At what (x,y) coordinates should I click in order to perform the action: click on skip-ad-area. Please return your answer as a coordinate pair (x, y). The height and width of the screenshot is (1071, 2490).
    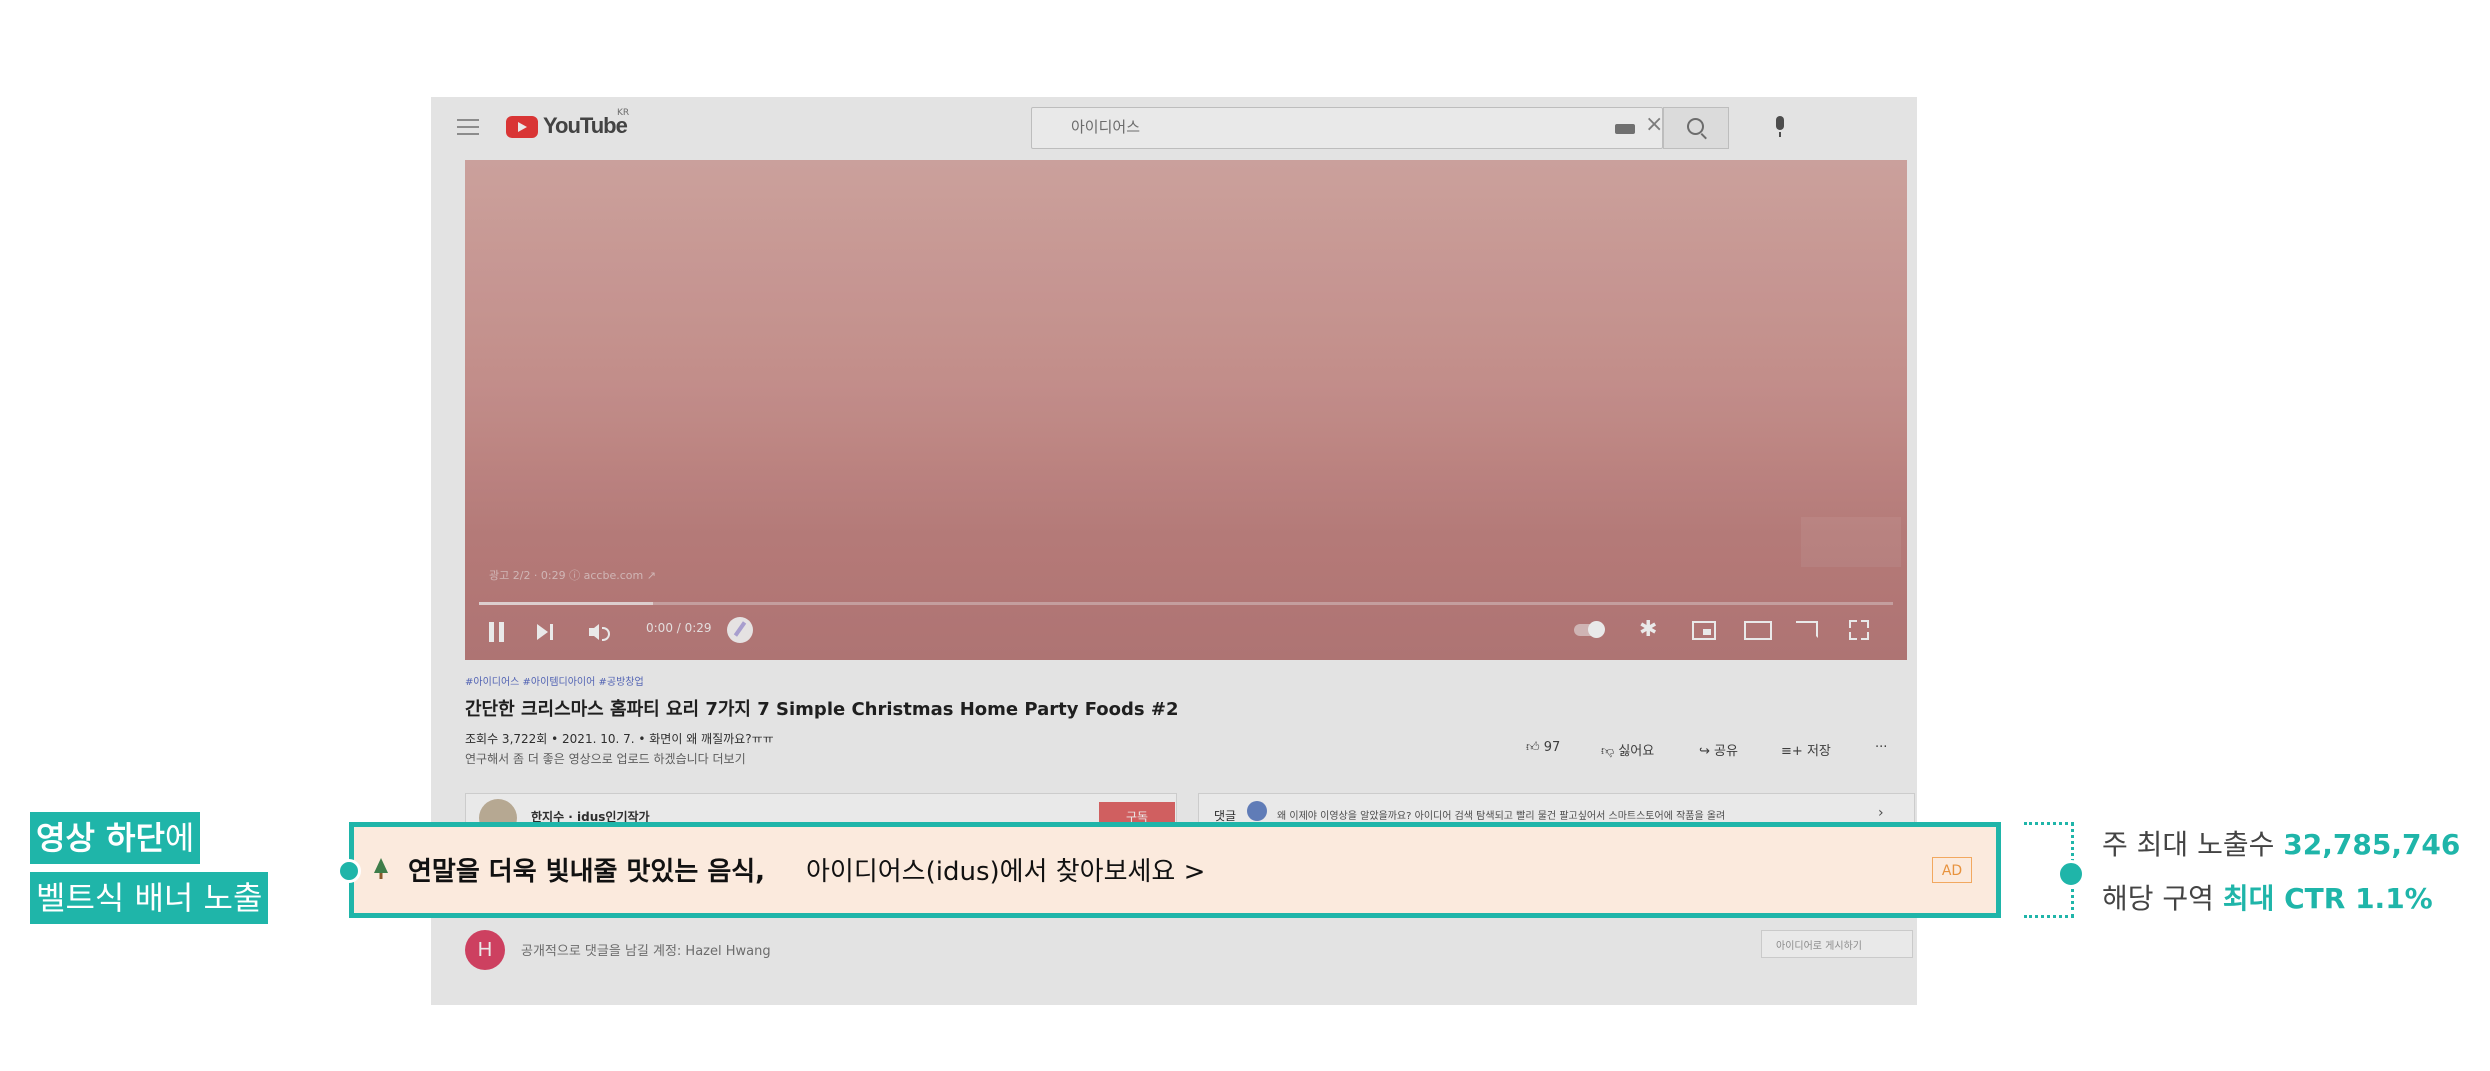
    Looking at the image, I should click on (1851, 542).